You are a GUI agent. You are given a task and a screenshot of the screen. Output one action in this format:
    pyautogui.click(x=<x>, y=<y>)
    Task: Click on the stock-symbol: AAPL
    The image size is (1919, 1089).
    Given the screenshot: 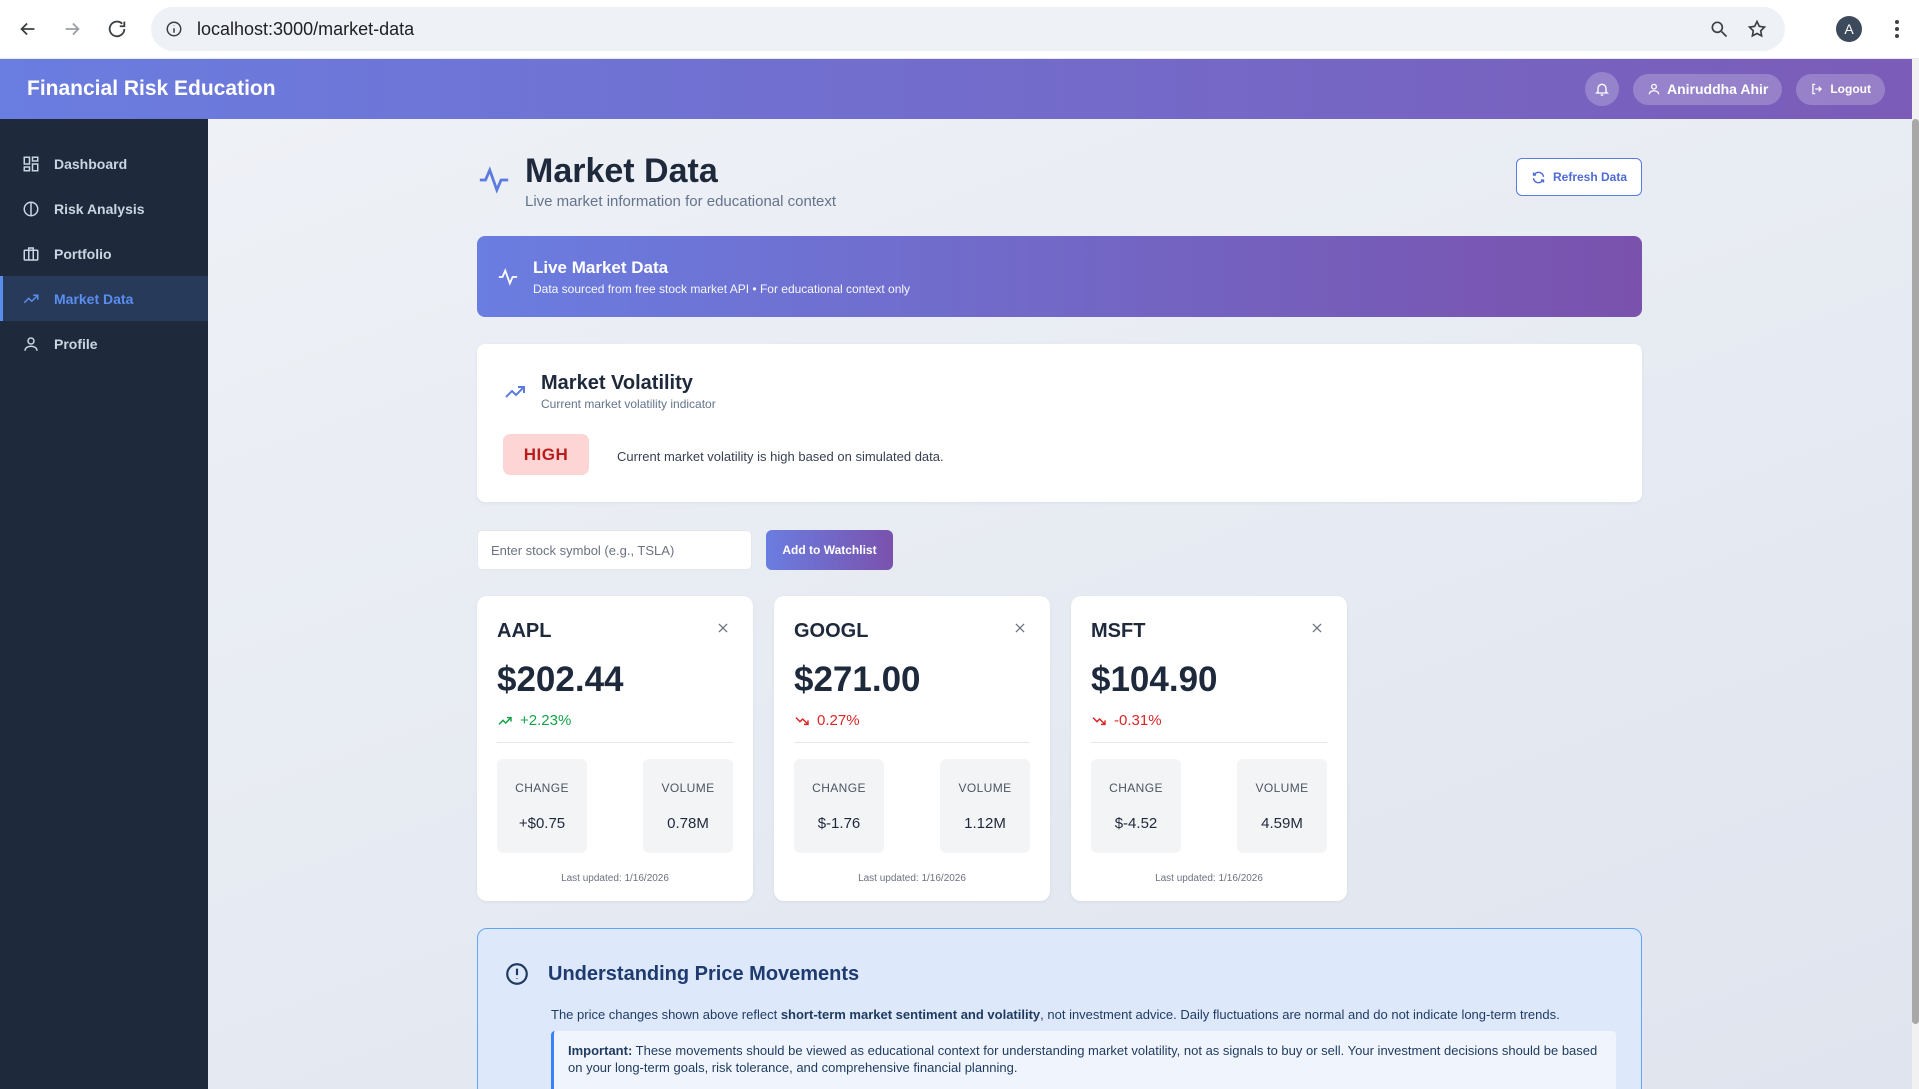 What is the action you would take?
    pyautogui.click(x=524, y=631)
    